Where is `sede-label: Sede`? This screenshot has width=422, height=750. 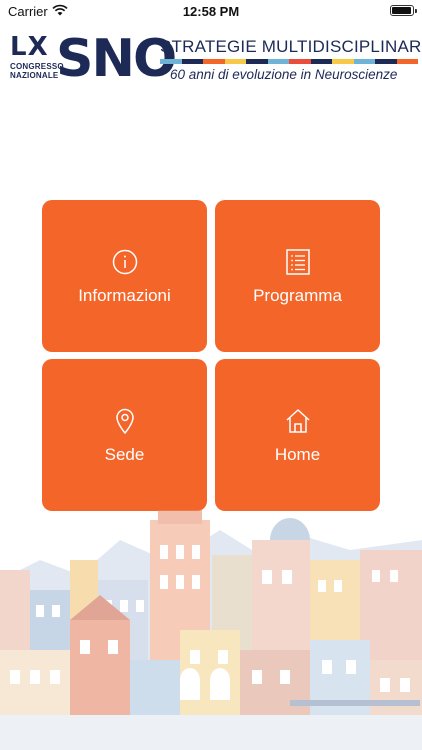
sede-label: Sede is located at coordinates (124, 454).